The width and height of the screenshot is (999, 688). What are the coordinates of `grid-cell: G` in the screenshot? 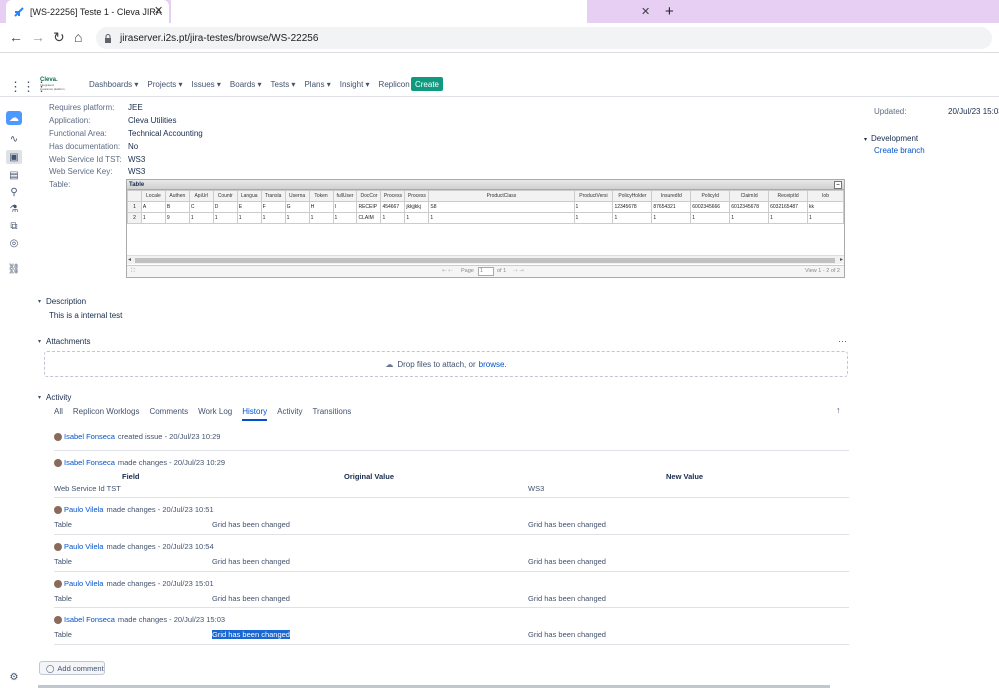 It's located at (297, 207).